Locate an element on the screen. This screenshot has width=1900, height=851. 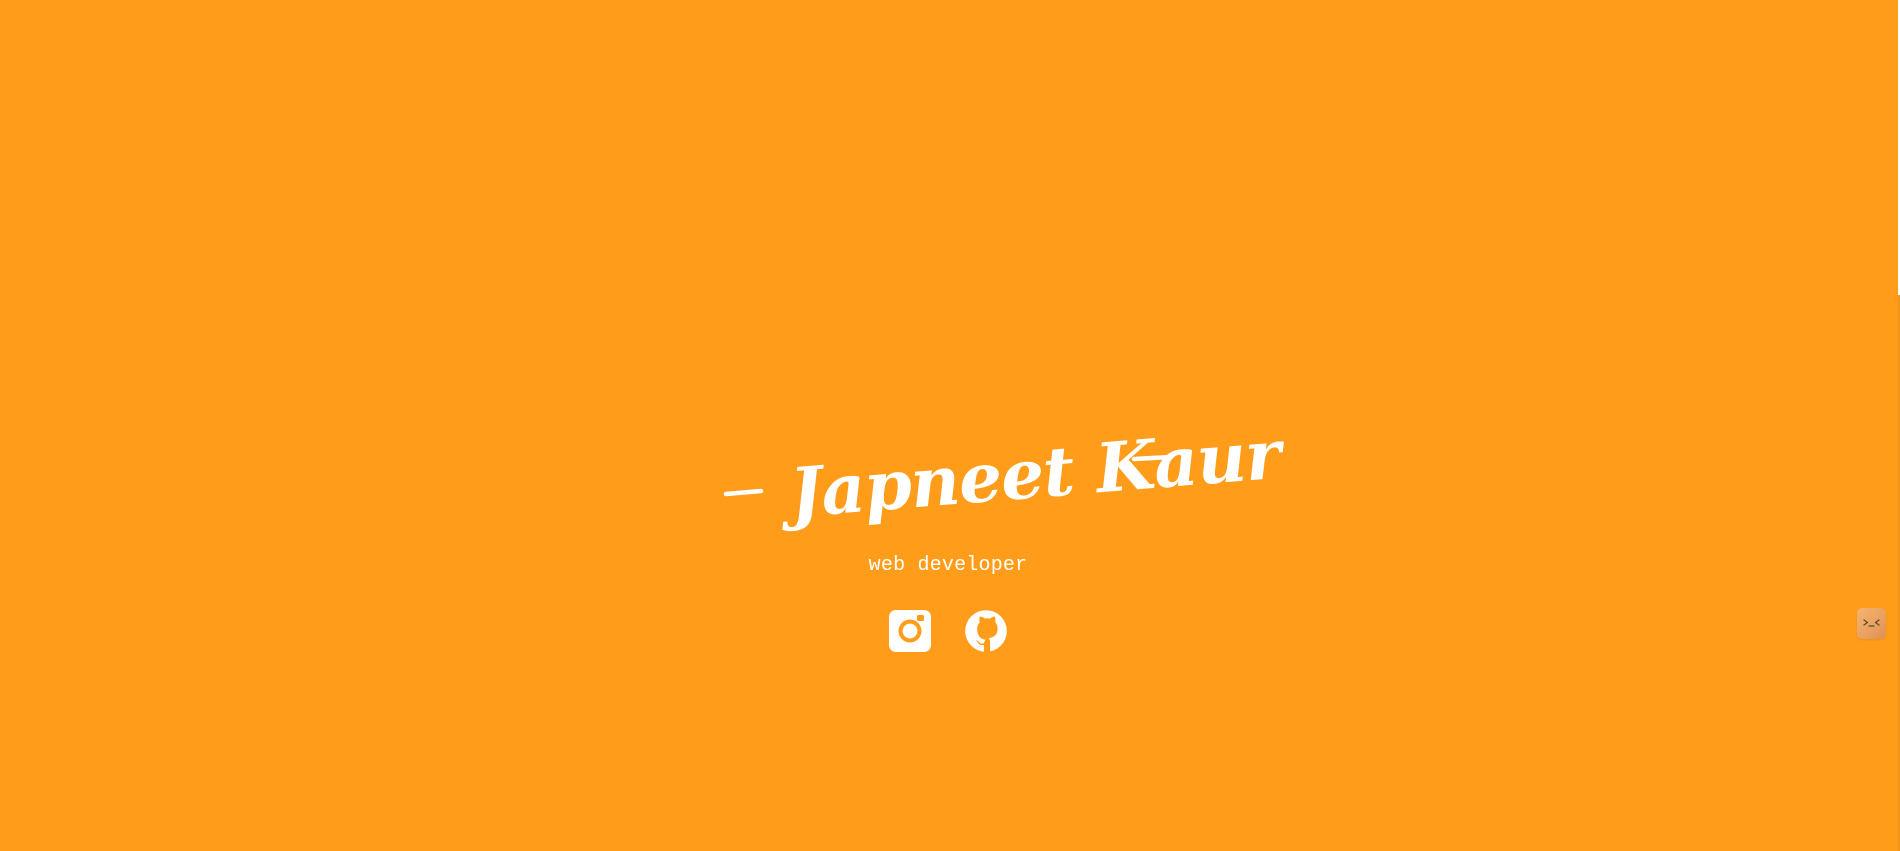
instagram-link is located at coordinates (910, 631).